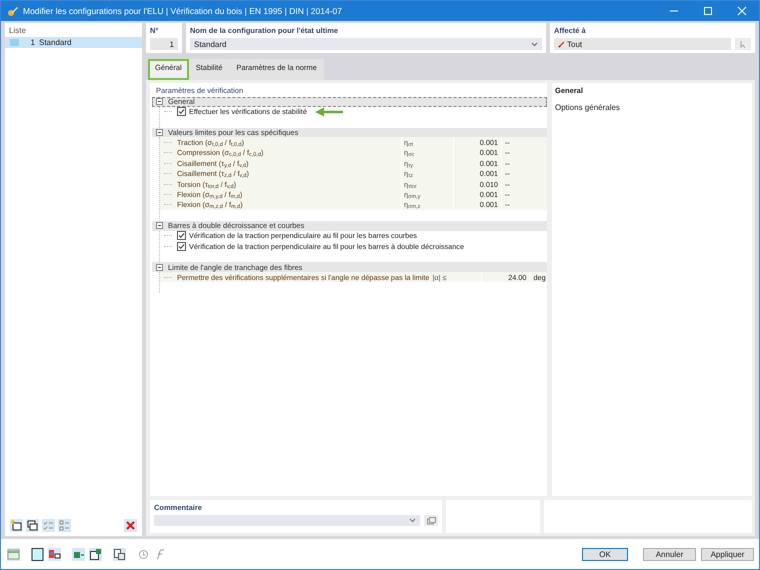 This screenshot has width=760, height=570. I want to click on color-palette-icon, so click(54, 554).